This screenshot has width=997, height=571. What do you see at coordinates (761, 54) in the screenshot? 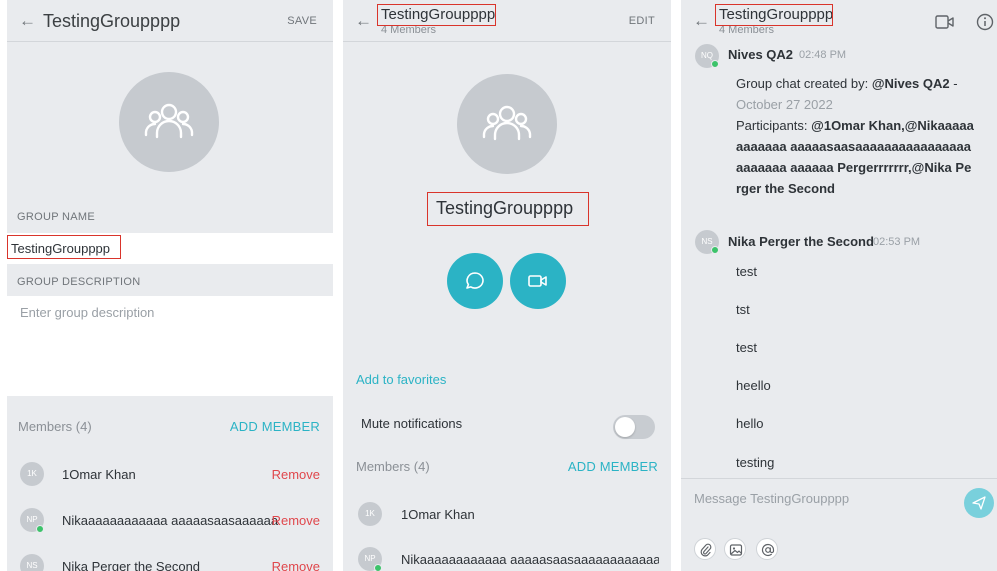
I see `message-author: Nives QA2` at bounding box center [761, 54].